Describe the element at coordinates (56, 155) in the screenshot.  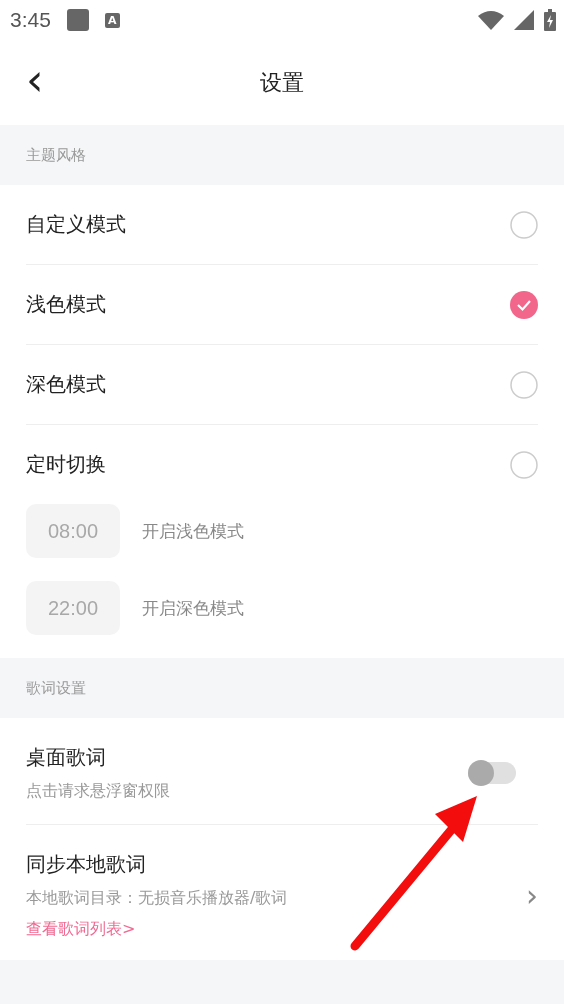
I see `section-header: 主题风格` at that location.